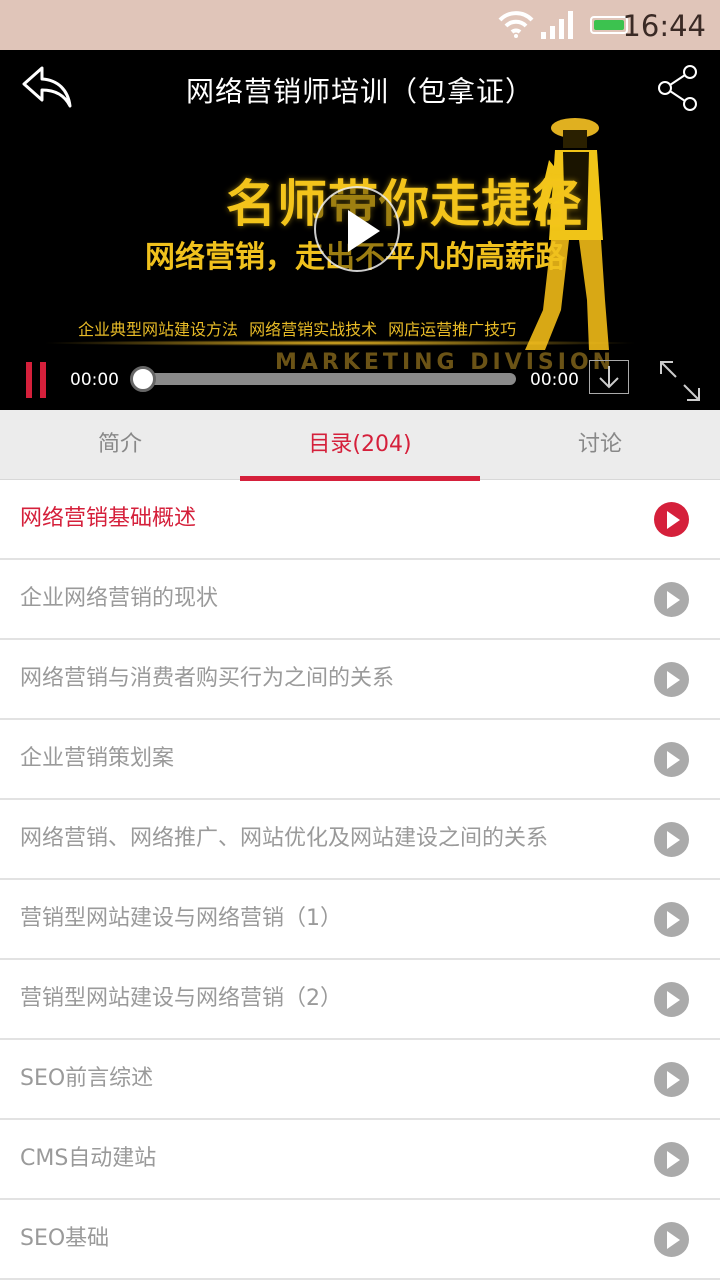  What do you see at coordinates (360, 1000) in the screenshot?
I see `lesson-item: 营销型网站建设与网络营销（2）` at bounding box center [360, 1000].